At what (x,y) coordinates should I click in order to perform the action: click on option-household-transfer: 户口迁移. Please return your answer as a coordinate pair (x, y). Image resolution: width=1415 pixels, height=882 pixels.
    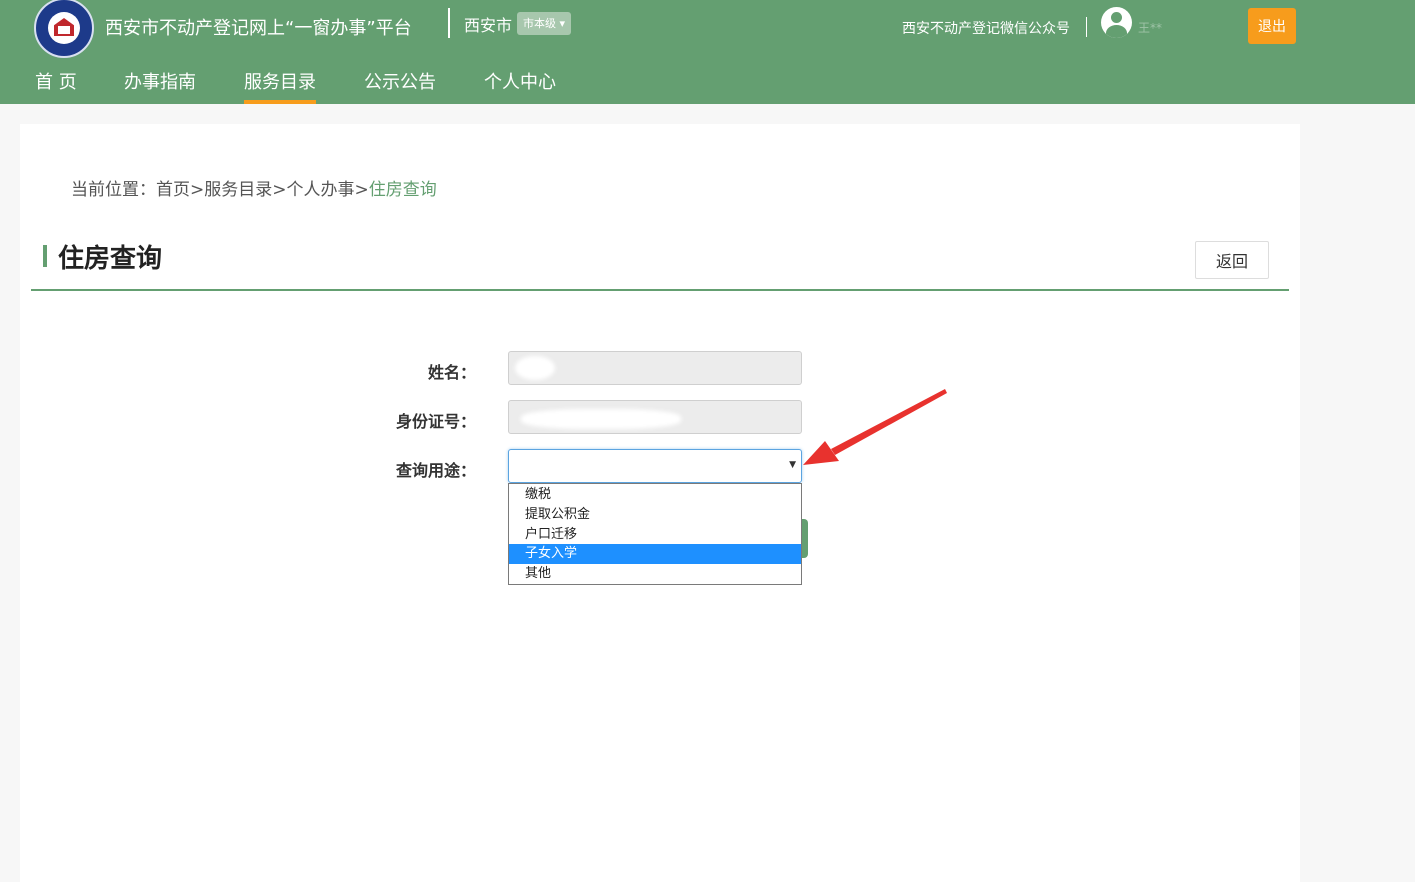
    Looking at the image, I should click on (655, 535).